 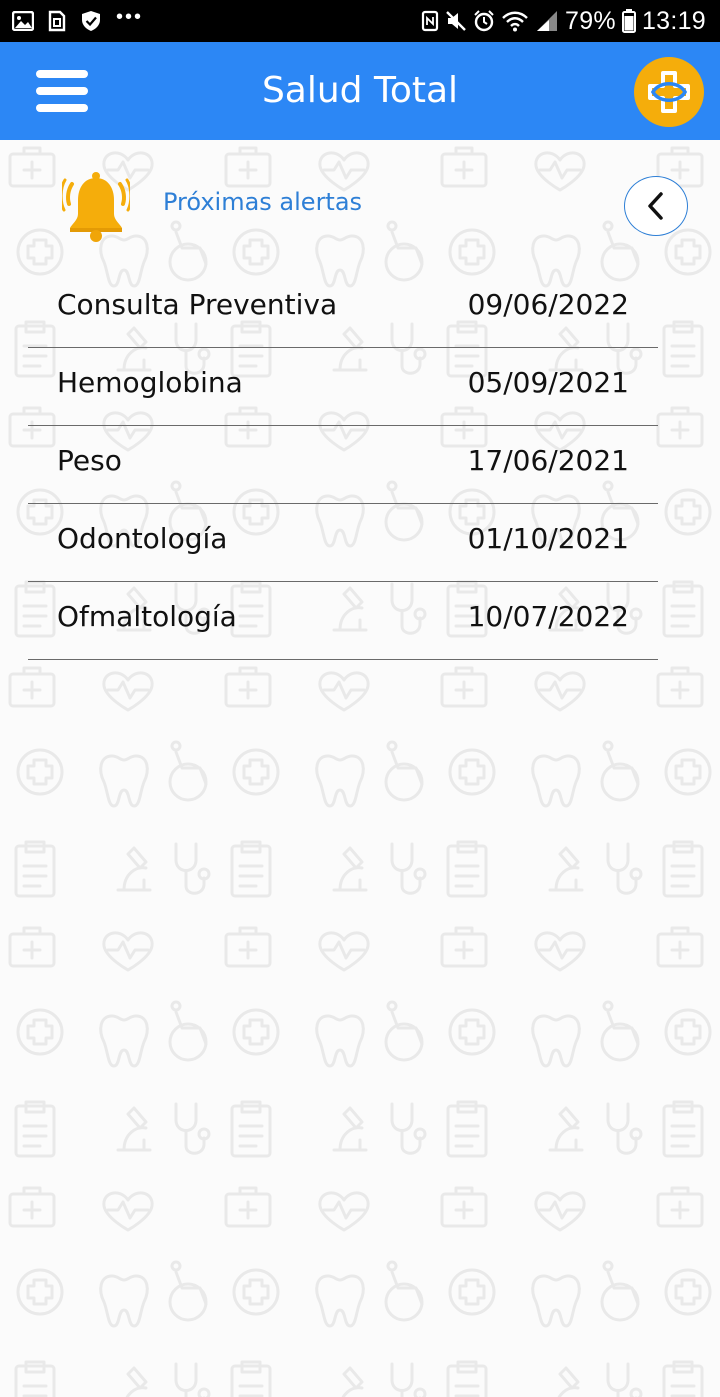 I want to click on shield-icon, so click(x=91, y=21).